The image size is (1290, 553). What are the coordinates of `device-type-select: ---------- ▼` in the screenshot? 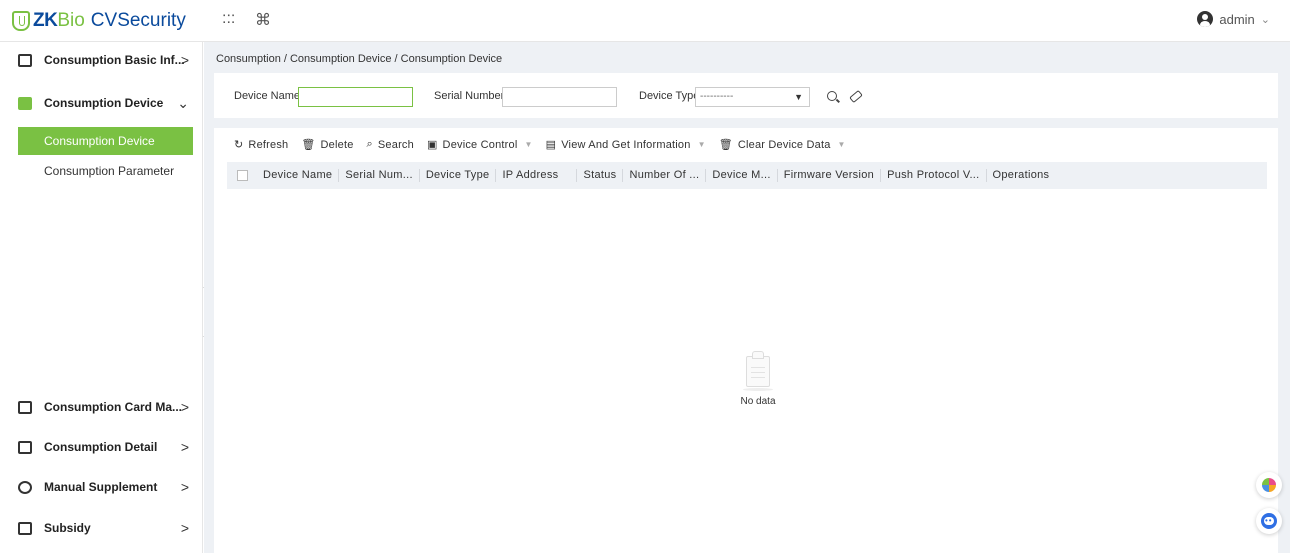 It's located at (752, 97).